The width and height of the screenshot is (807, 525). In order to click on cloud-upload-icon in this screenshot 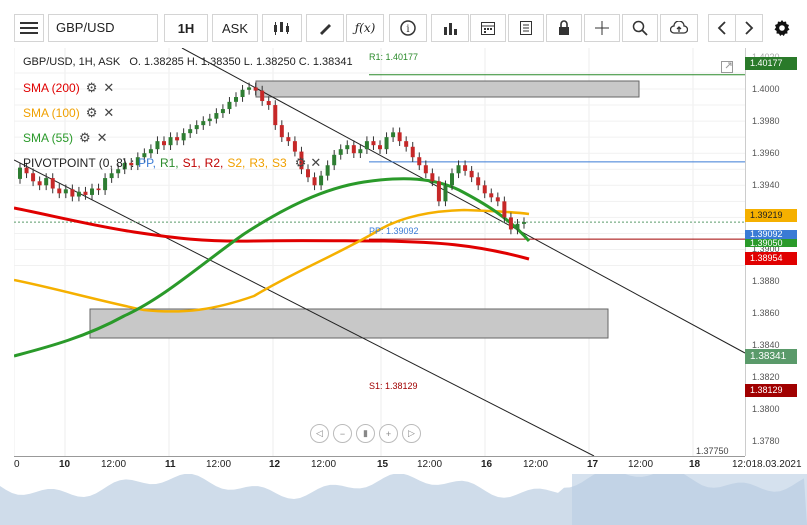, I will do `click(679, 28)`.